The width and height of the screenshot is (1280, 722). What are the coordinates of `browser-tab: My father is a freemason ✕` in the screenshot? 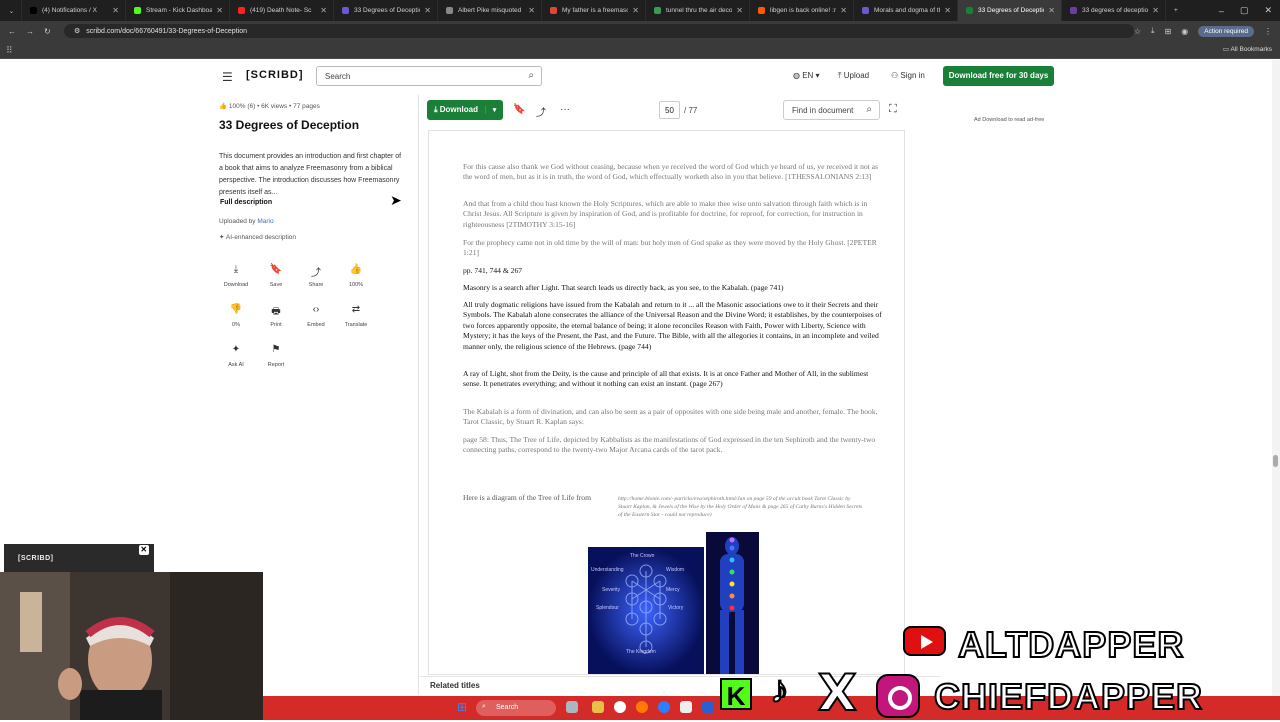 It's located at (594, 10).